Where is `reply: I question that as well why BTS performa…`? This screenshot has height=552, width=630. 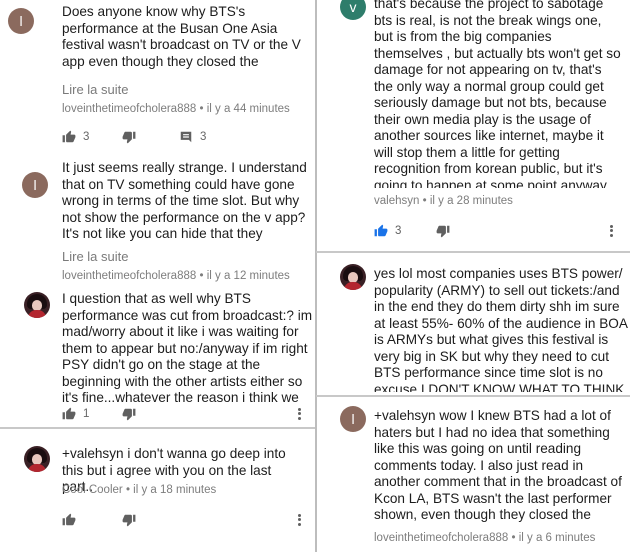 reply: I question that as well why BTS performa… is located at coordinates (158, 355).